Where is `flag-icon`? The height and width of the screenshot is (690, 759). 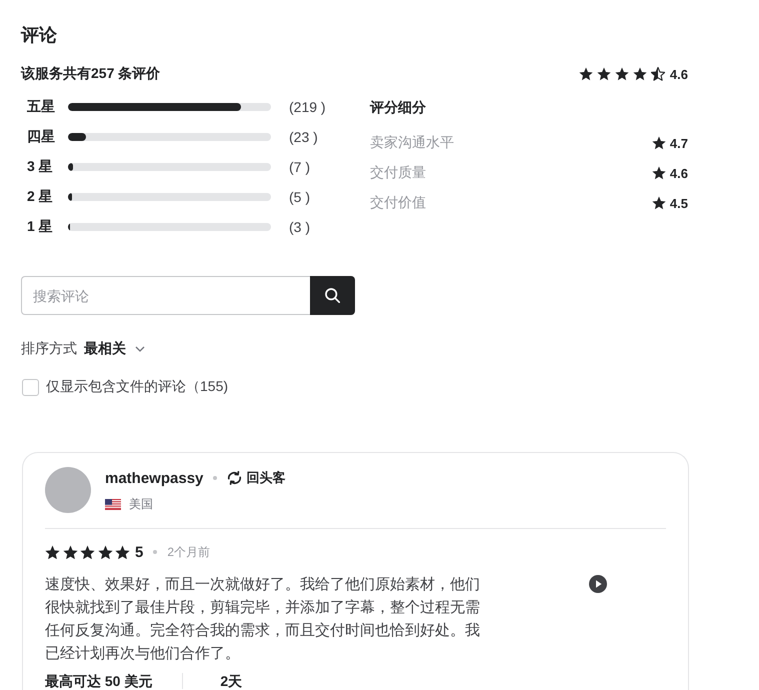 flag-icon is located at coordinates (113, 504).